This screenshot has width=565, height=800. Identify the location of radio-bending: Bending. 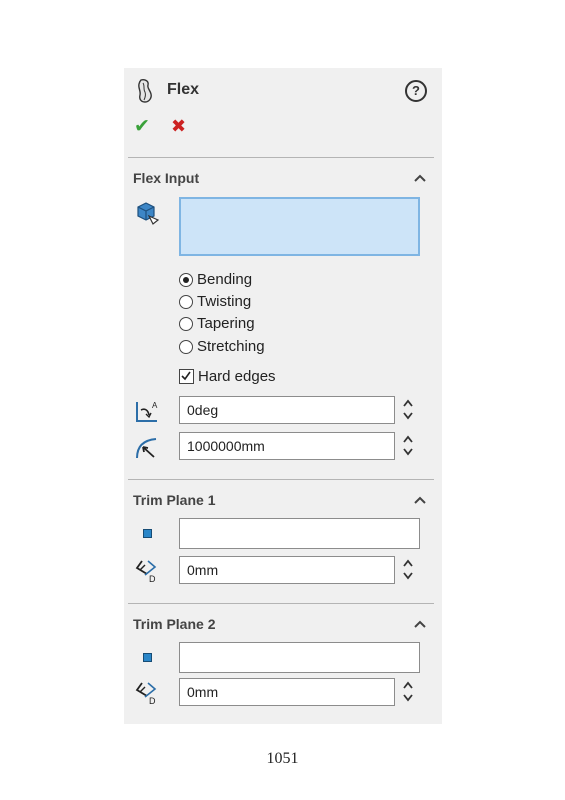
(215, 281).